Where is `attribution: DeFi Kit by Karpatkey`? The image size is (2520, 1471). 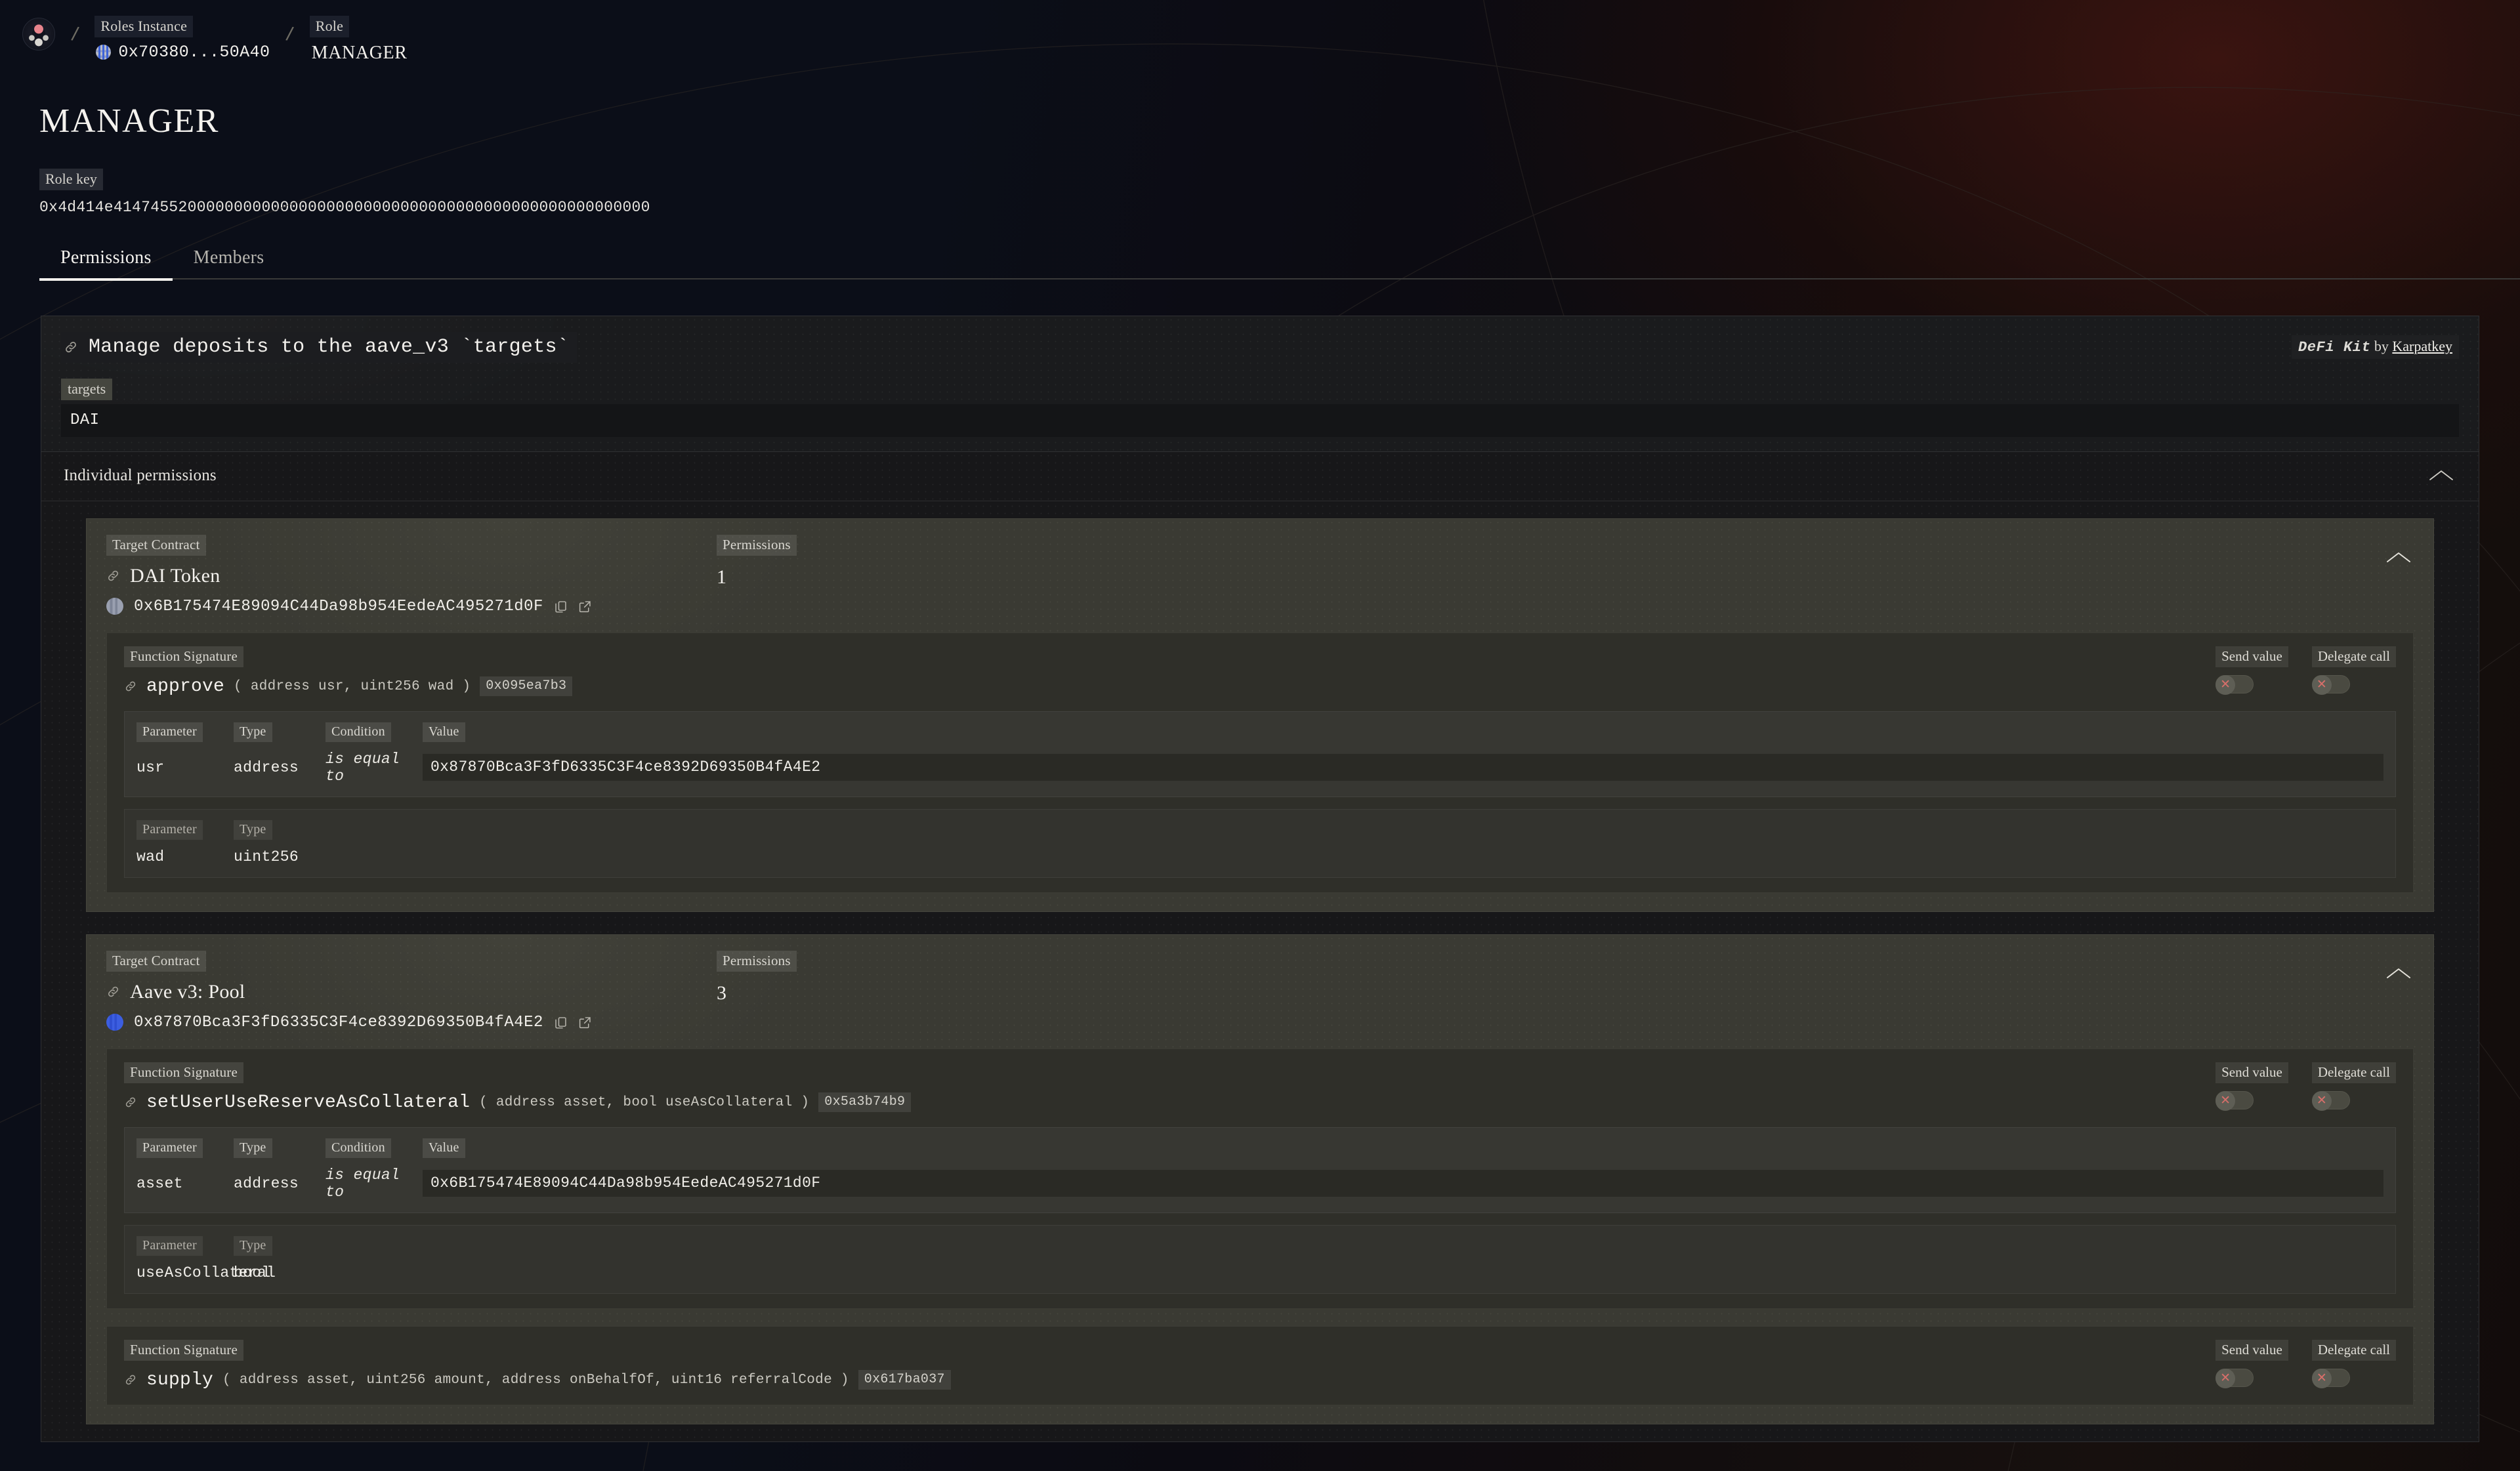 attribution: DeFi Kit by Karpatkey is located at coordinates (2375, 347).